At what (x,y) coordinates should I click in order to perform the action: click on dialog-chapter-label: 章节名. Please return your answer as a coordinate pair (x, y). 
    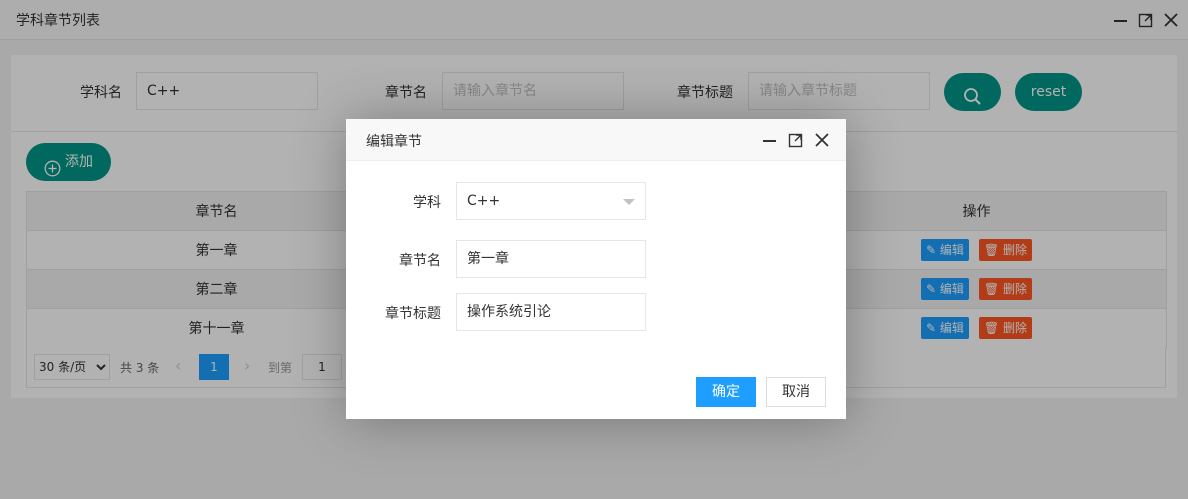
    Looking at the image, I should click on (420, 261).